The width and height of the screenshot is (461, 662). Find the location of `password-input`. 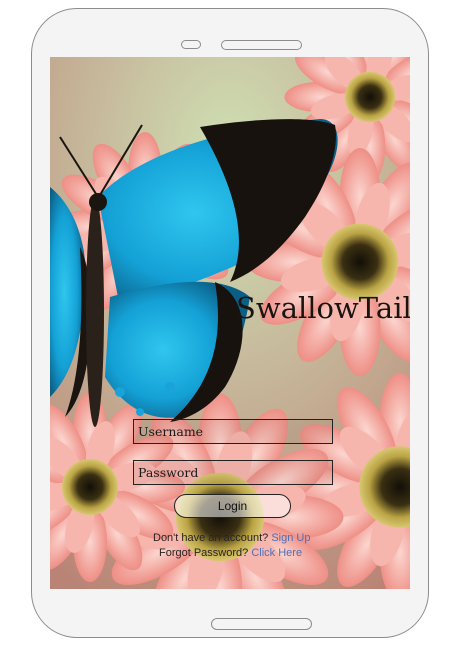

password-input is located at coordinates (233, 472).